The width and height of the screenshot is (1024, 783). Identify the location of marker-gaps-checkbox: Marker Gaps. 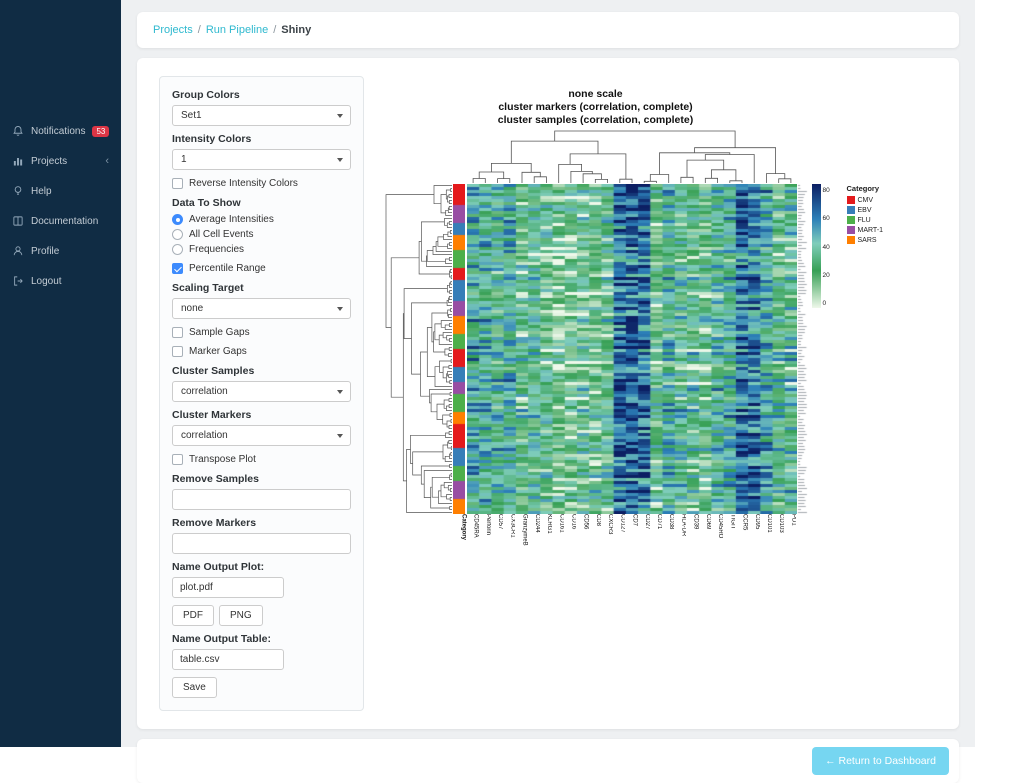
(261, 351).